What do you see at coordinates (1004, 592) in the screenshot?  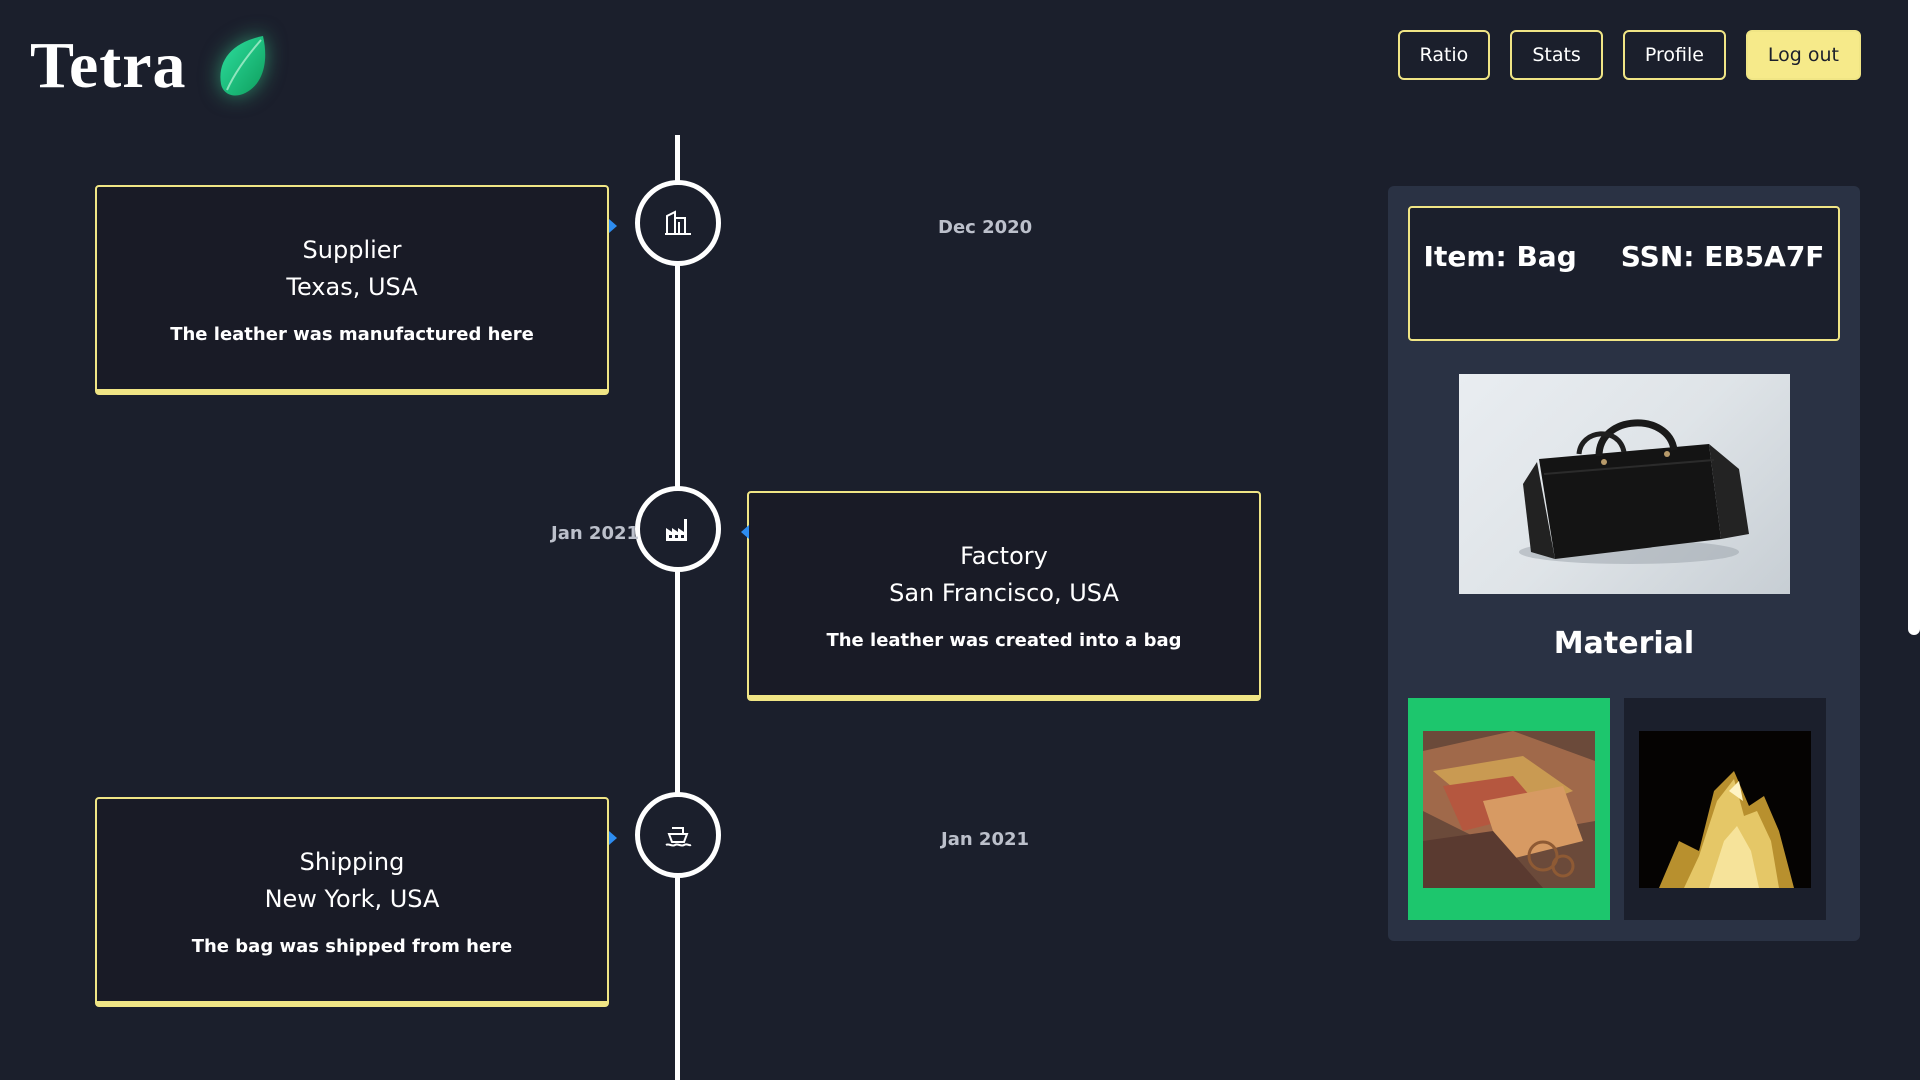 I see `card-place: San Francisco, USA` at bounding box center [1004, 592].